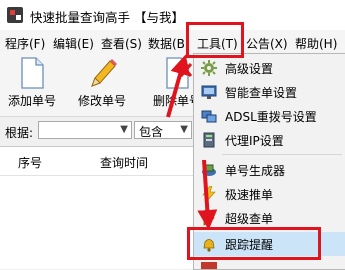 This screenshot has height=270, width=345. I want to click on filter-field-select: ▼, so click(85, 130).